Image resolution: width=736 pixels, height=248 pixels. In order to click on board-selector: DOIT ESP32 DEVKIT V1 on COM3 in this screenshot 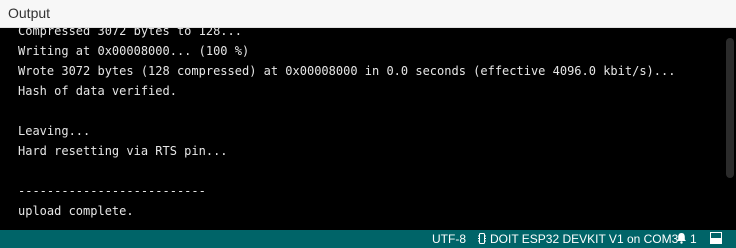, I will do `click(578, 239)`.